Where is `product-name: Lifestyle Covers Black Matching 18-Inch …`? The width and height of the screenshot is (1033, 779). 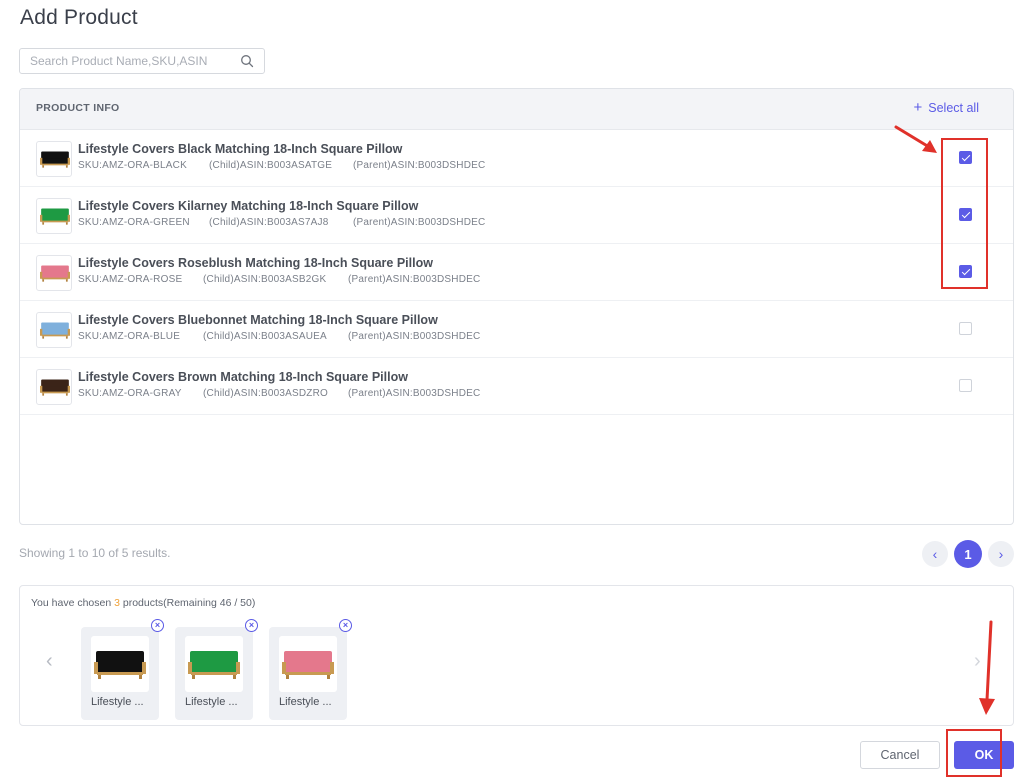
product-name: Lifestyle Covers Black Matching 18-Inch … is located at coordinates (240, 149).